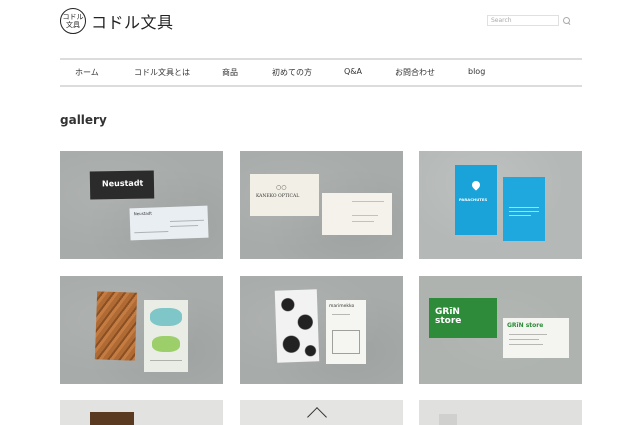 This screenshot has width=640, height=425. What do you see at coordinates (141, 330) in the screenshot?
I see `gallery-item-wood-cards` at bounding box center [141, 330].